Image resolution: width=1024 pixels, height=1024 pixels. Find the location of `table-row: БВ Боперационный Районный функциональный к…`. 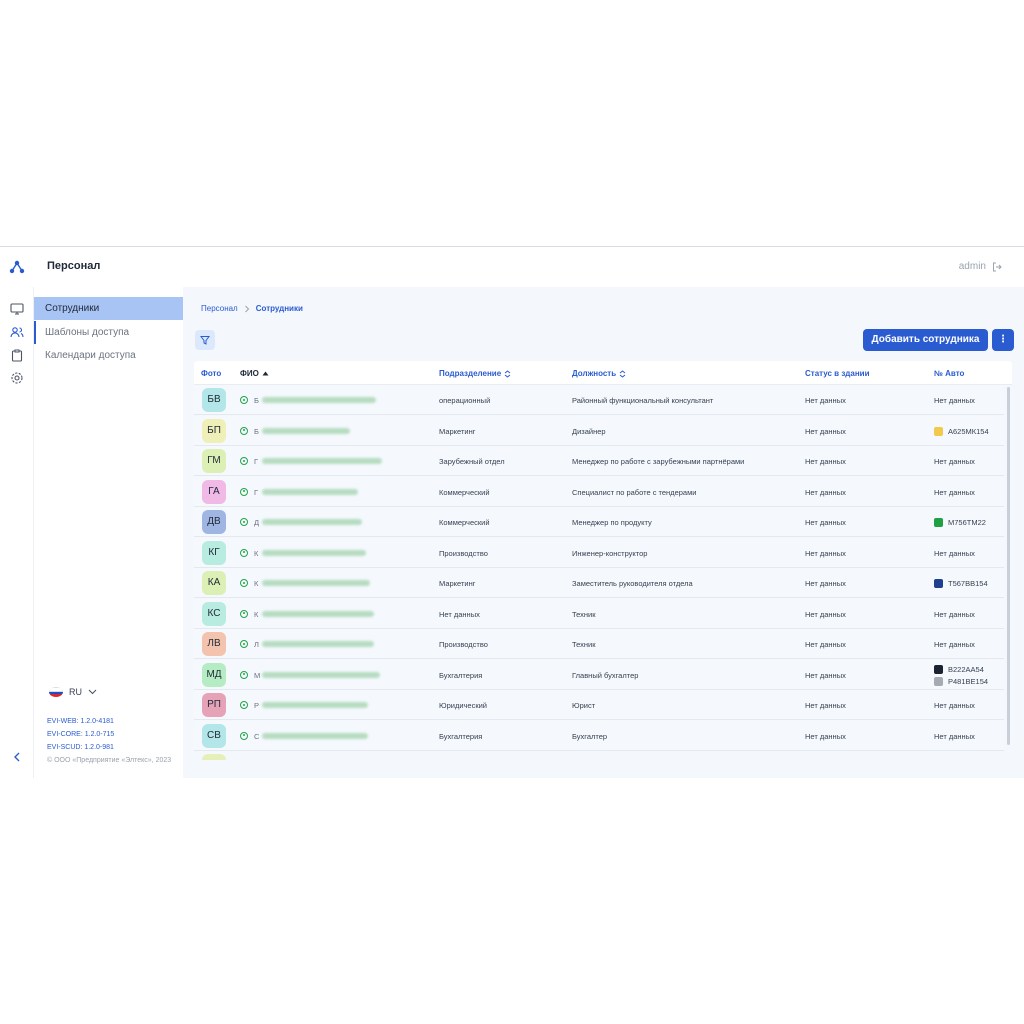

table-row: БВ Боперационный Районный функциональный к… is located at coordinates (599, 400).